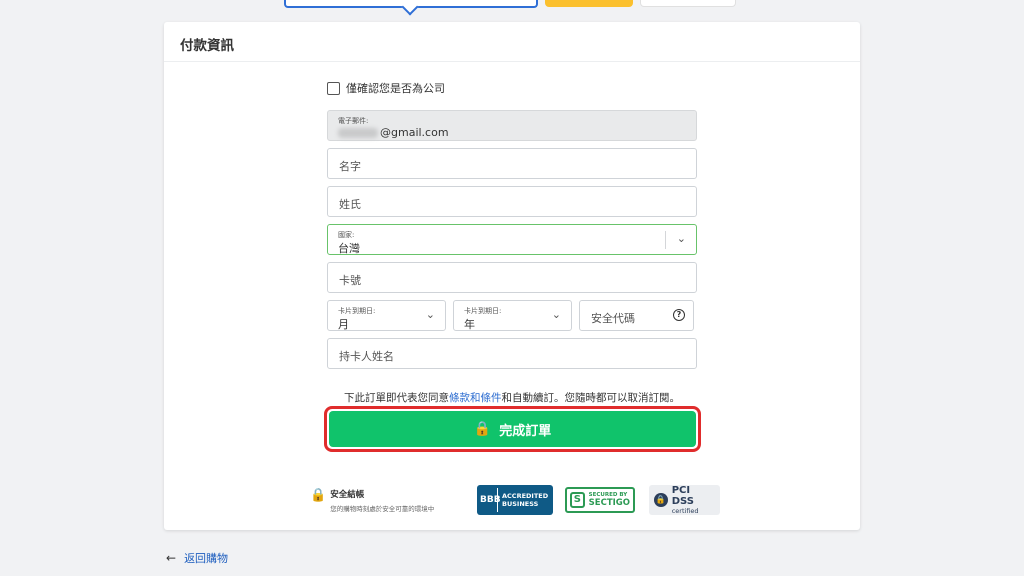 The image size is (1024, 576). I want to click on last-name-placeholder: 姓氏, so click(350, 204).